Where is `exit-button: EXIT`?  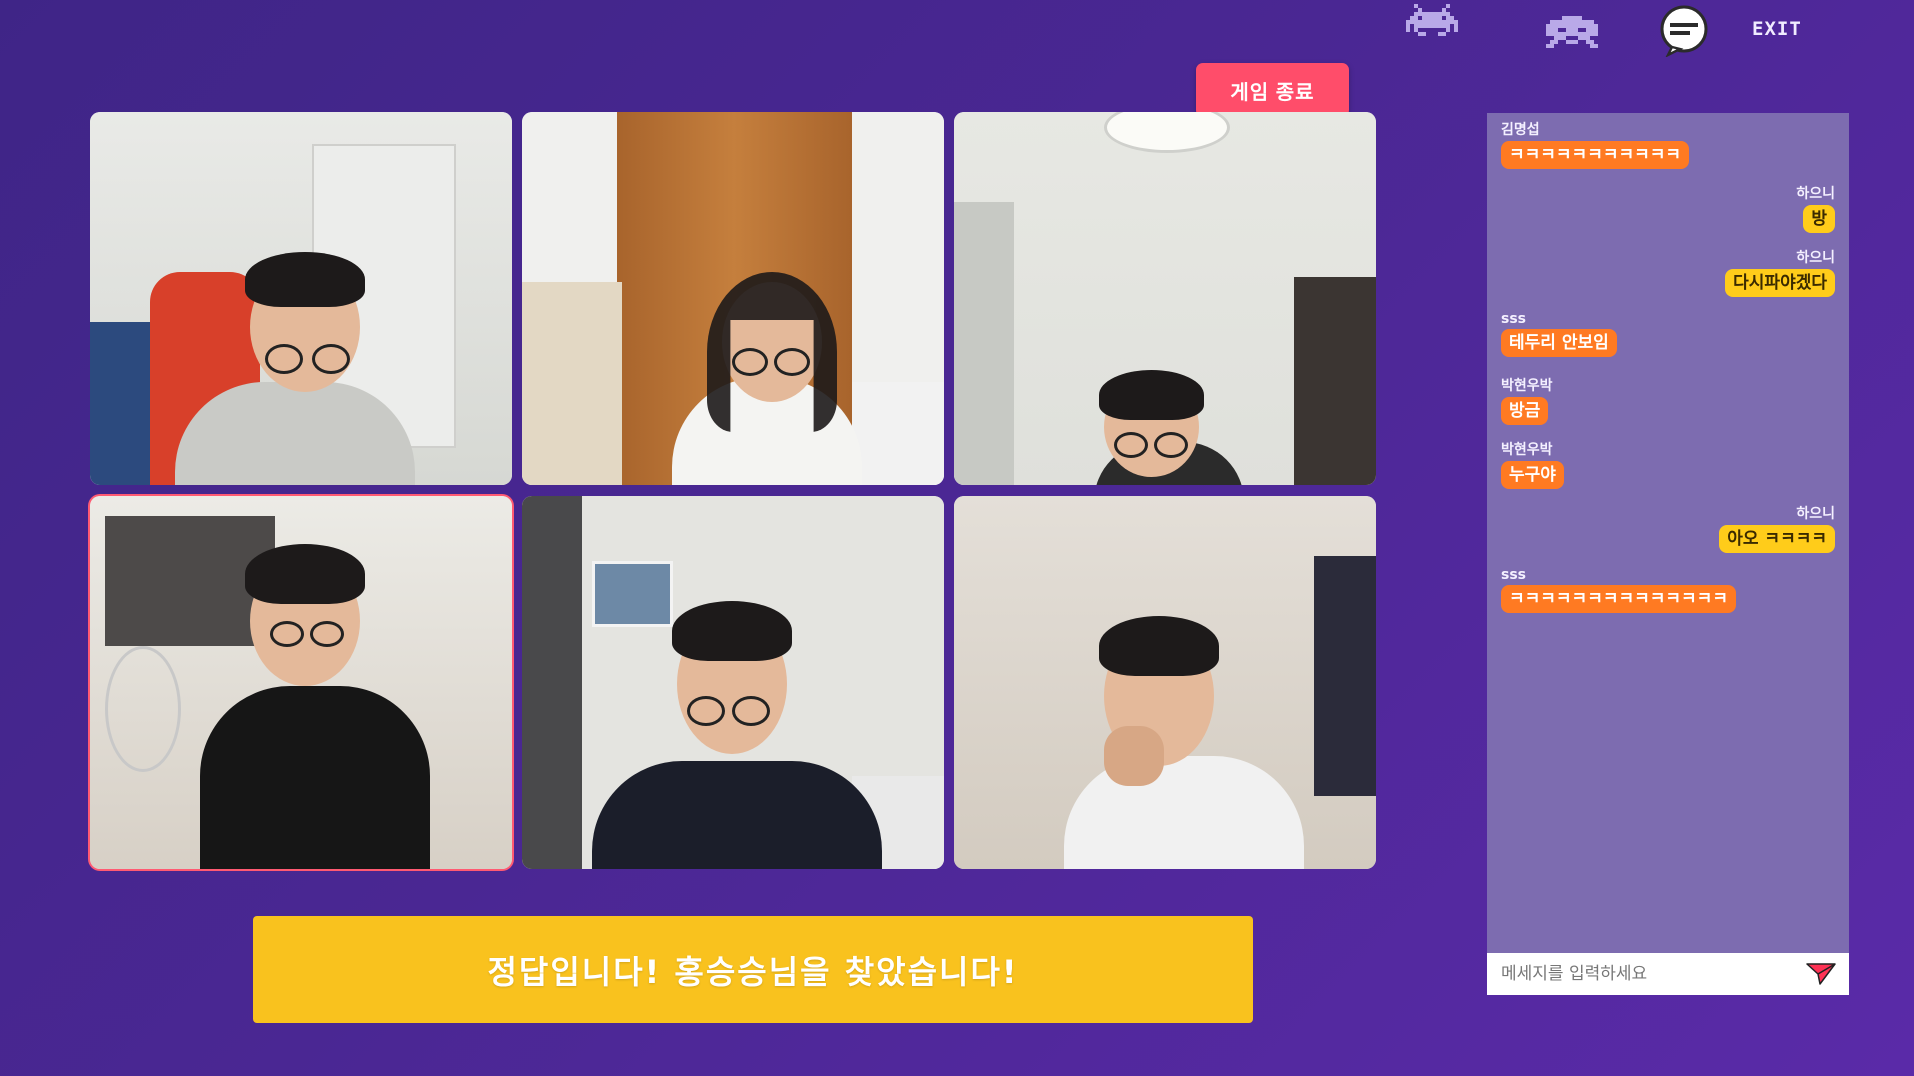
exit-button: EXIT is located at coordinates (1777, 29).